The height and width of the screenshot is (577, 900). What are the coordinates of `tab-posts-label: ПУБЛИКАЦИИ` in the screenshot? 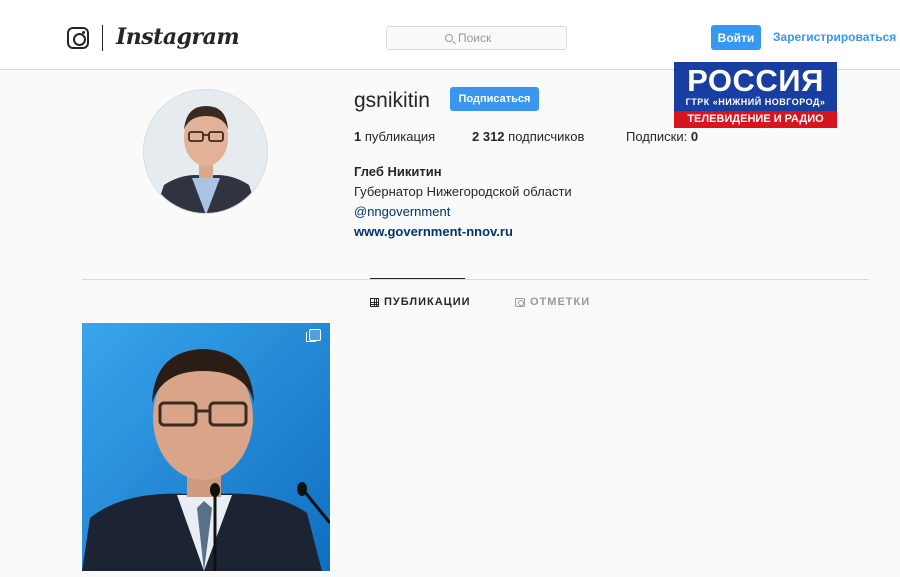 It's located at (427, 302).